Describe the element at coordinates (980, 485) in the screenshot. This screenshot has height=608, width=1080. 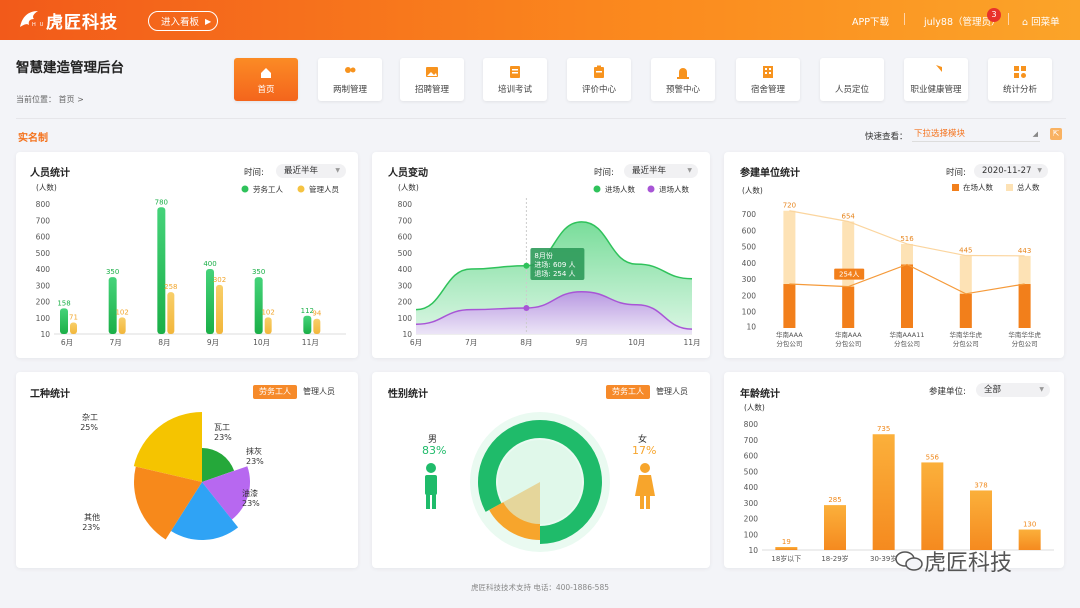
I see `data-label: 378` at that location.